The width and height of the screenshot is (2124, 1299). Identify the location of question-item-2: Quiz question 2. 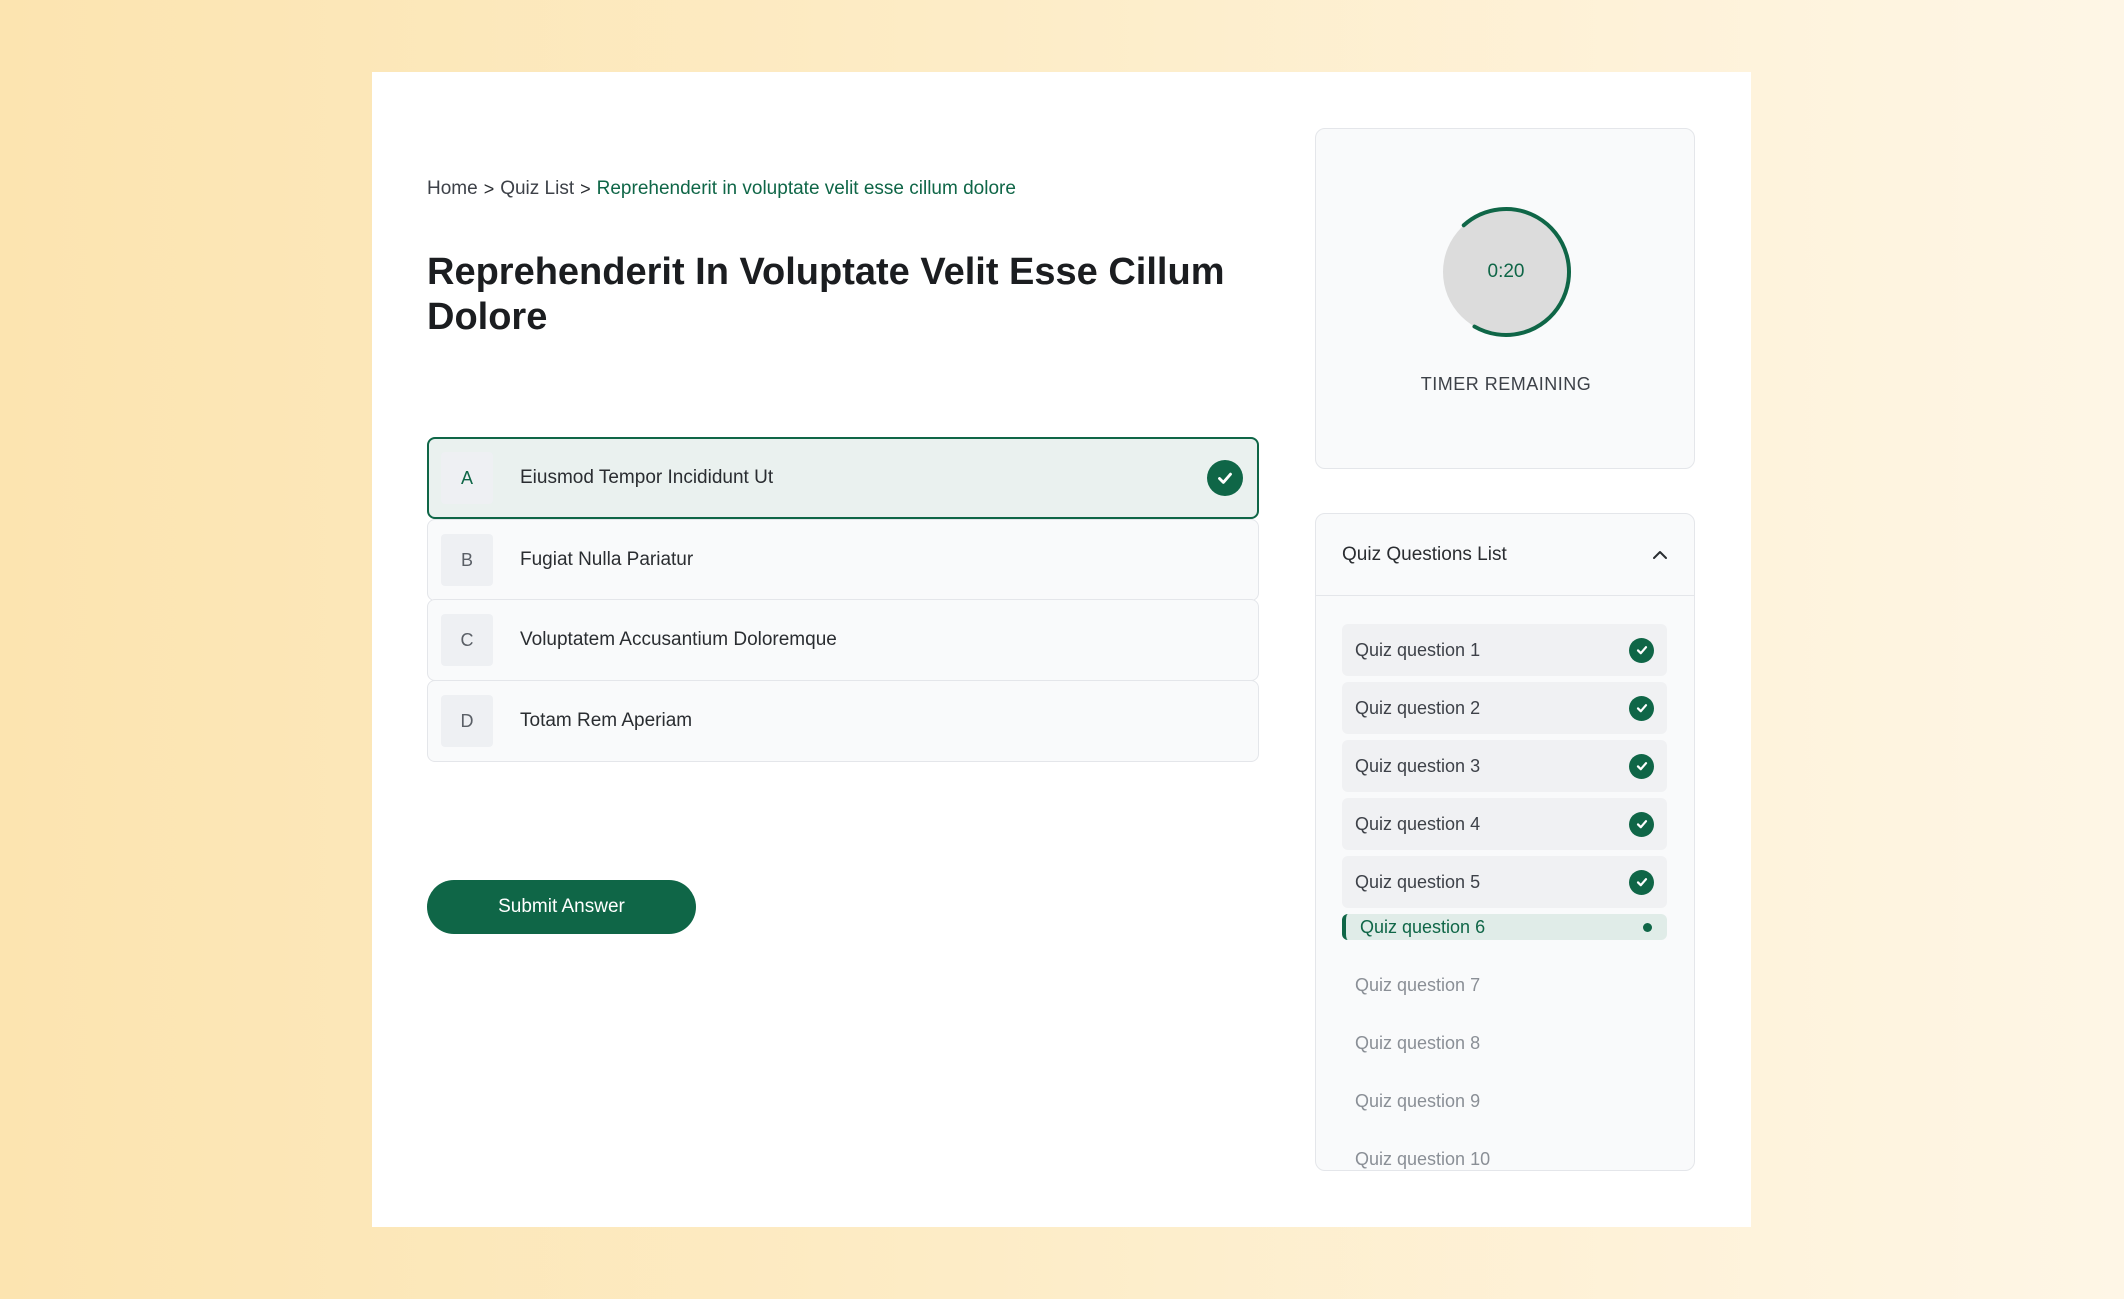
(1504, 708).